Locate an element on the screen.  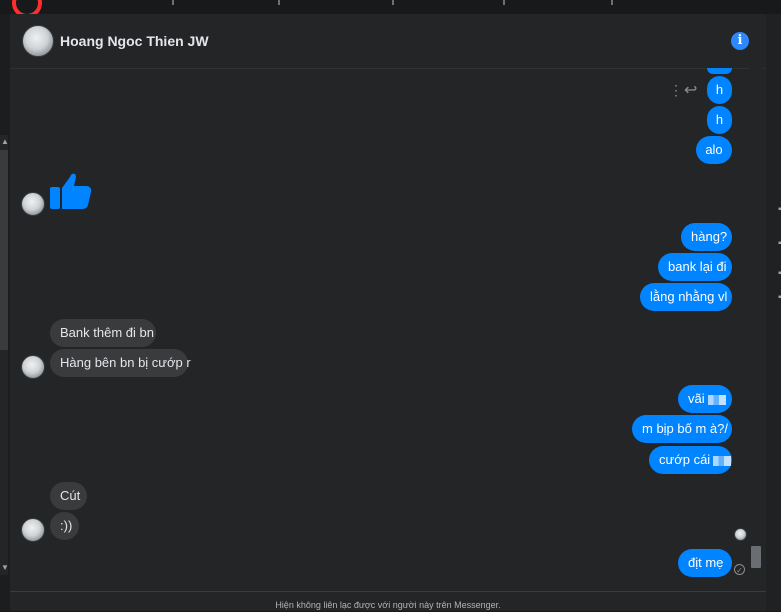
message-bubble-outgoing: cướp cái is located at coordinates (690, 460).